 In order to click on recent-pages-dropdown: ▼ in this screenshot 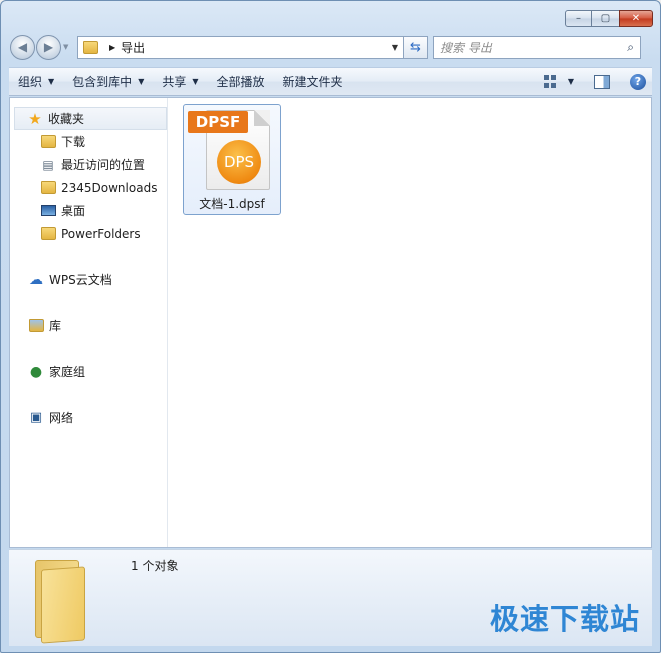, I will do `click(68, 47)`.